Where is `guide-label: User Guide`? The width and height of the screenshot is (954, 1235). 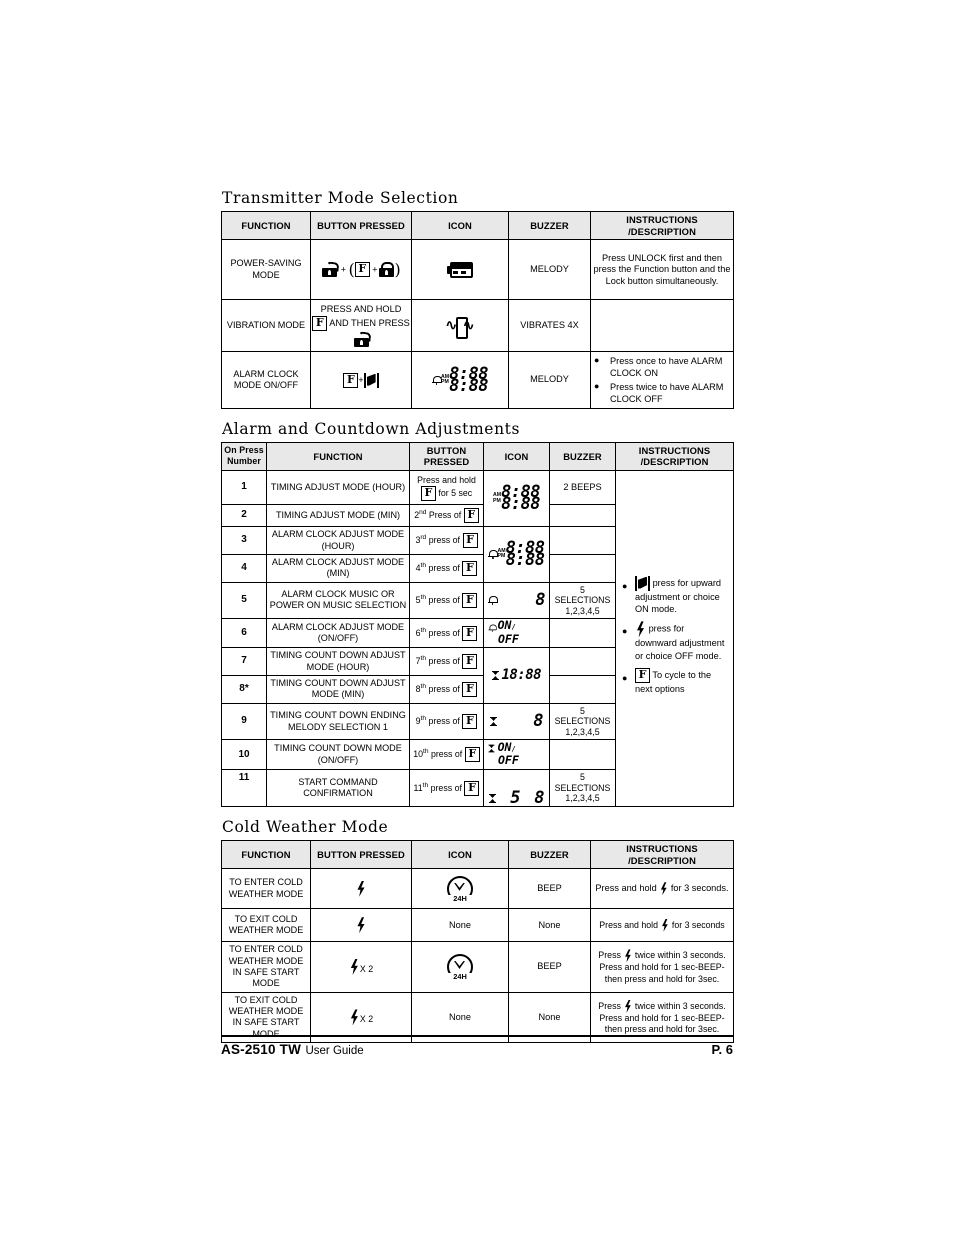
guide-label: User Guide is located at coordinates (334, 1051).